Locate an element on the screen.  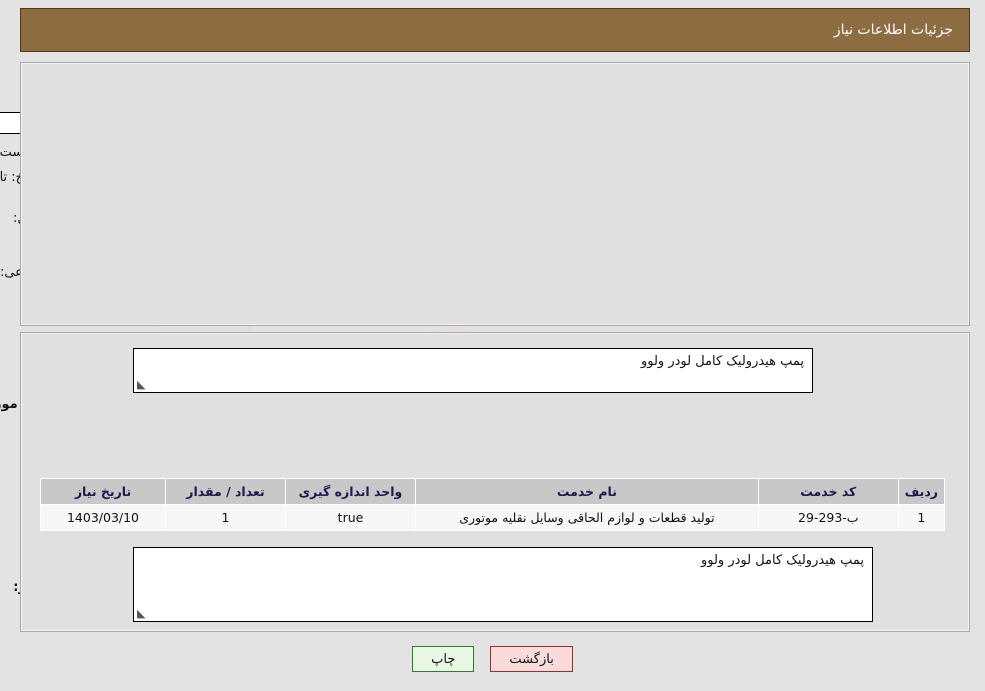
summary-text: پمپ هیدرولیک کامل لودر ولوو is located at coordinates (722, 361).